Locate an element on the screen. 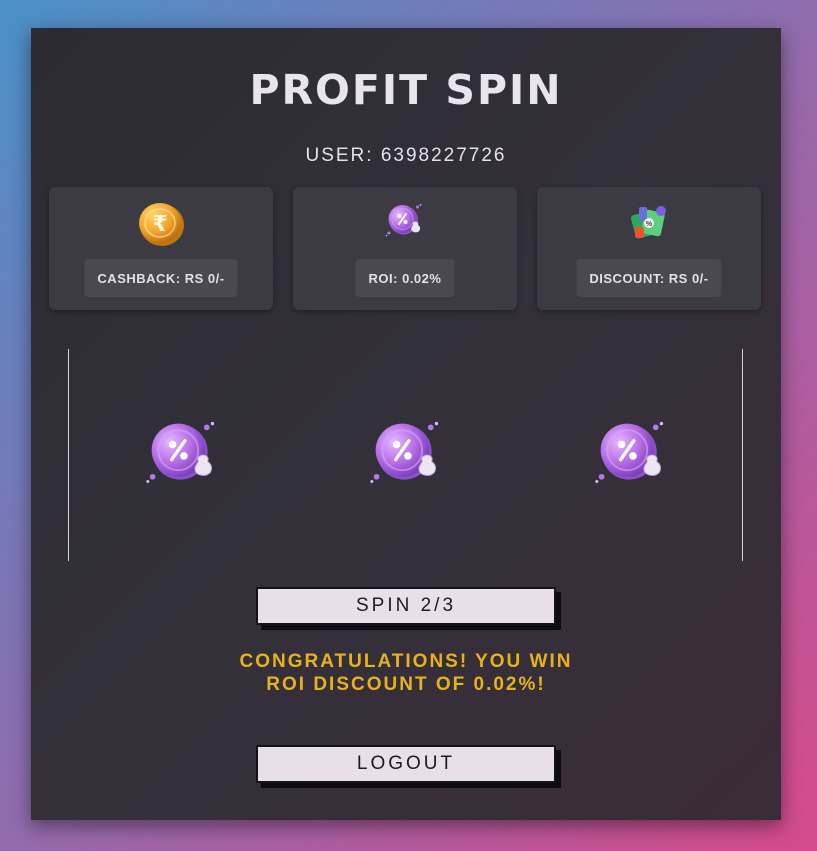 This screenshot has width=817, height=851. reel-2-percent-coin-icon is located at coordinates (407, 456).